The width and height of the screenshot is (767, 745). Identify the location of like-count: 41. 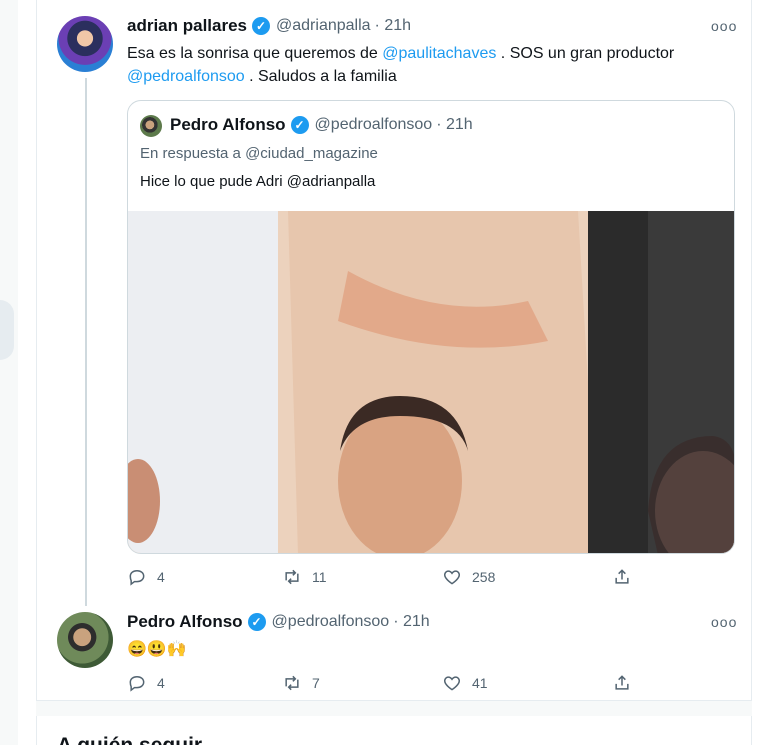
(480, 683).